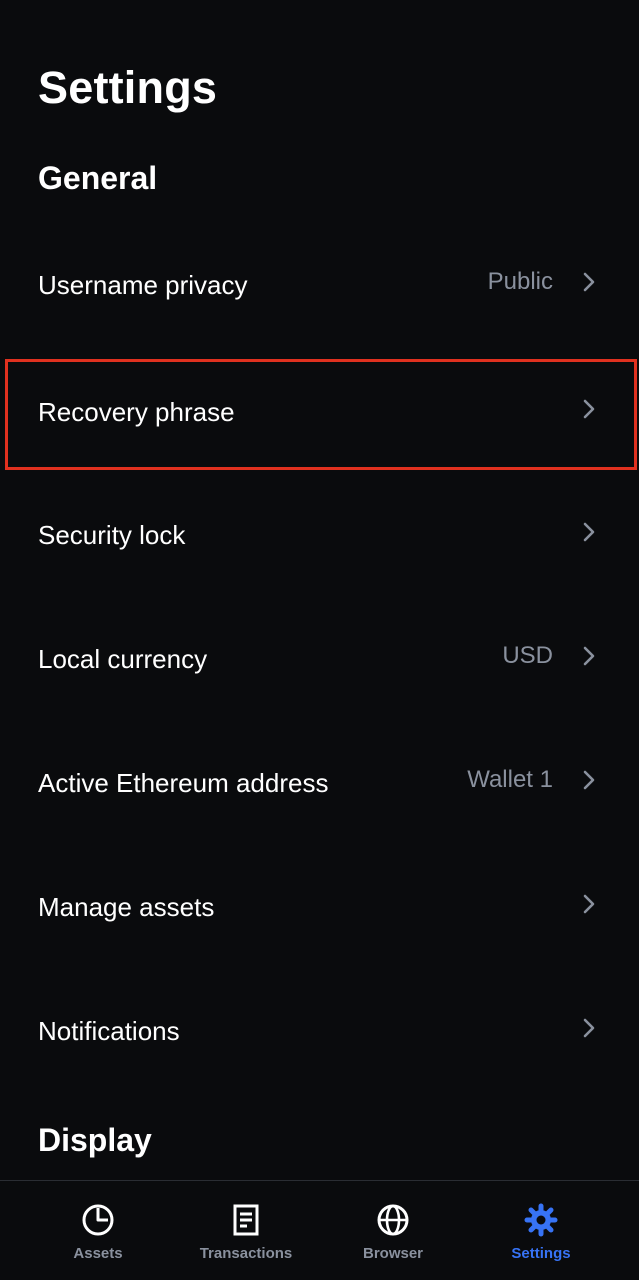 The width and height of the screenshot is (639, 1280). What do you see at coordinates (136, 411) in the screenshot?
I see `row-label: Recovery phrase` at bounding box center [136, 411].